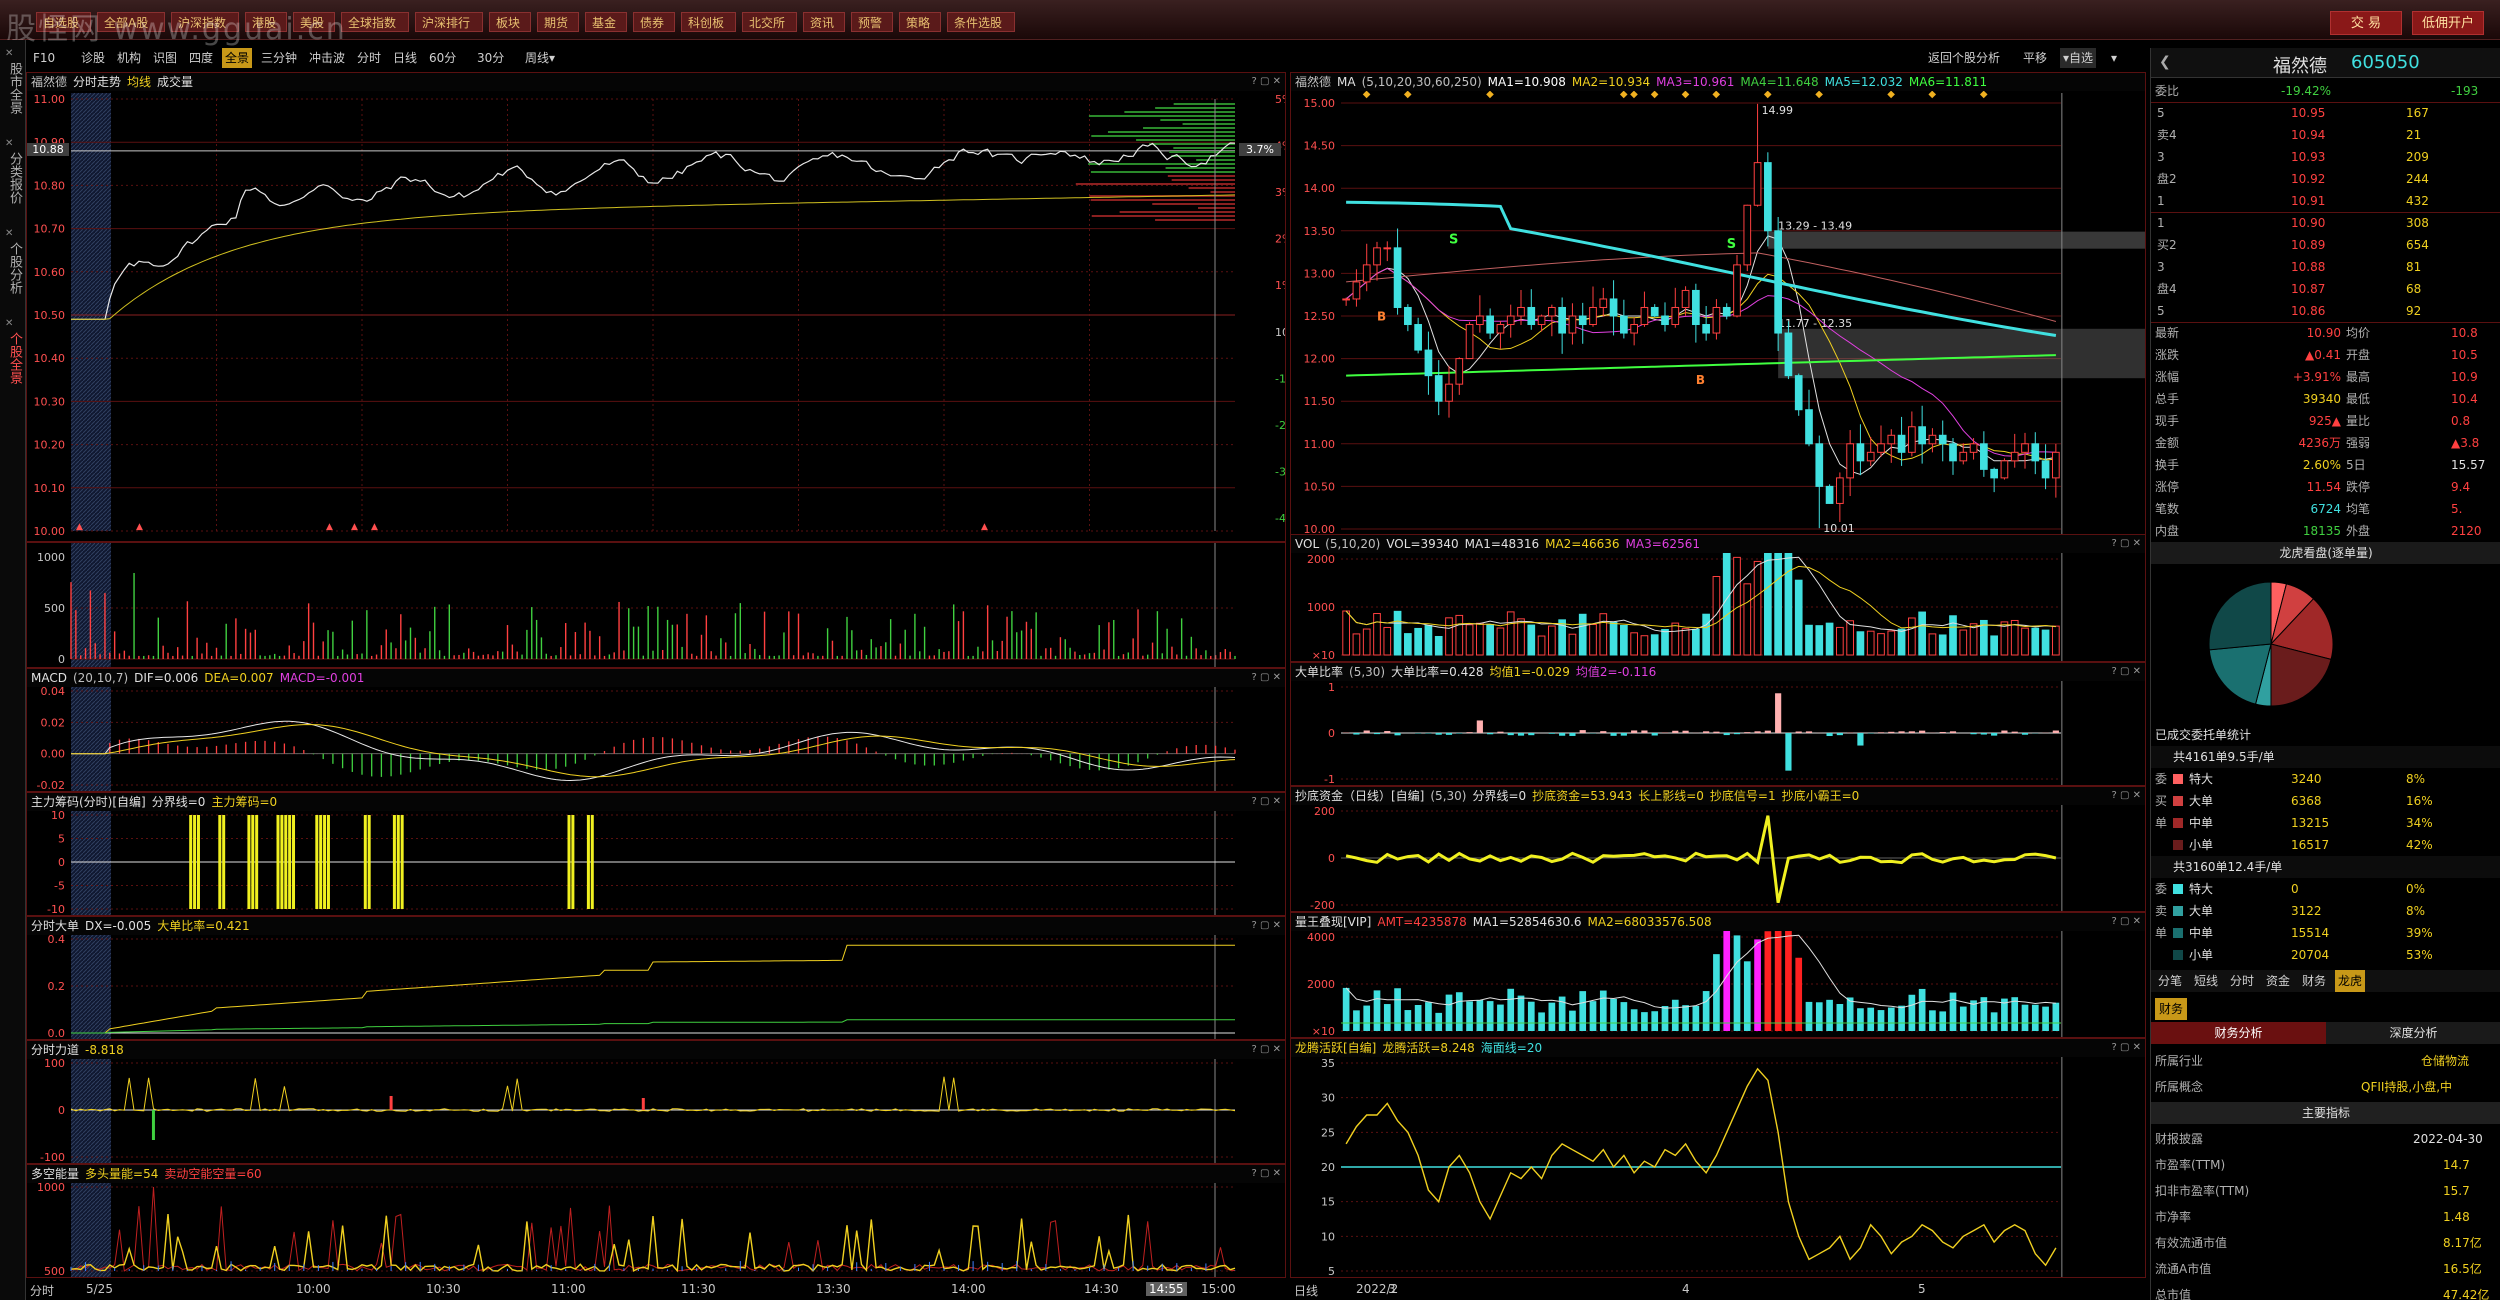 Image resolution: width=2500 pixels, height=1300 pixels. Describe the element at coordinates (1718, 672) in the screenshot. I see `panel-header: 大单比率 (5,30) 大单比率=0.428 均值1=-0.029 均值2=-0.116` at that location.